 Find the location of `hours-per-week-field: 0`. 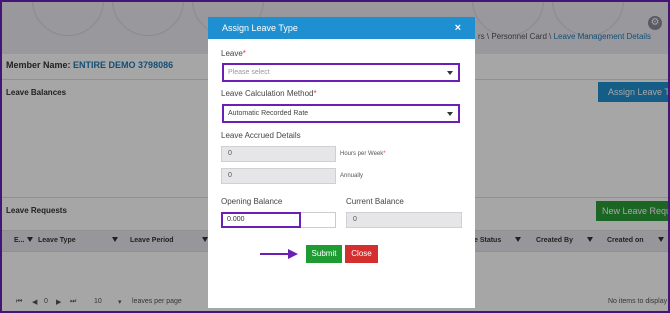

hours-per-week-field: 0 is located at coordinates (278, 154).